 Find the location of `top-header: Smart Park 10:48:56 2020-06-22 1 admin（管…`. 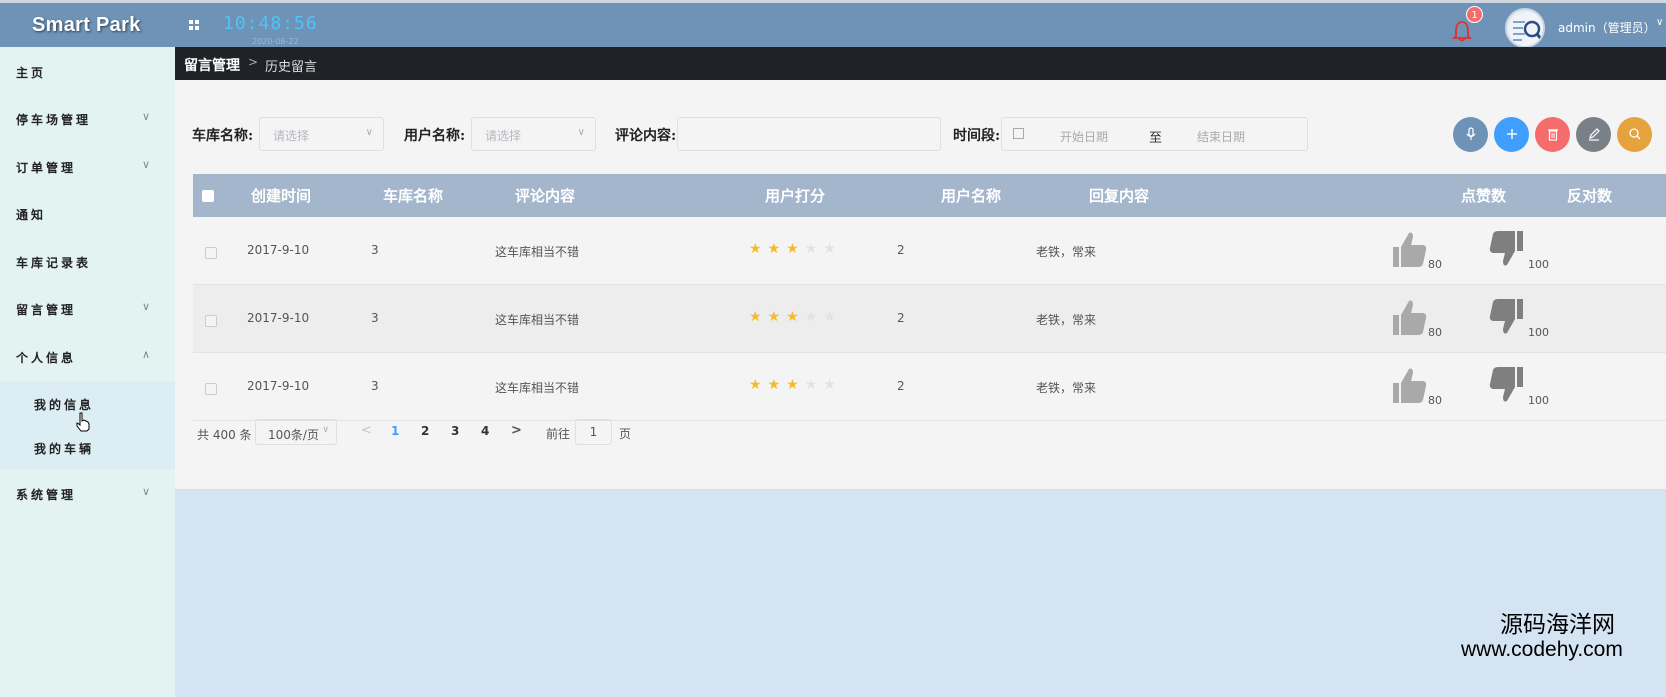

top-header: Smart Park 10:48:56 2020-06-22 1 admin（管… is located at coordinates (833, 24).